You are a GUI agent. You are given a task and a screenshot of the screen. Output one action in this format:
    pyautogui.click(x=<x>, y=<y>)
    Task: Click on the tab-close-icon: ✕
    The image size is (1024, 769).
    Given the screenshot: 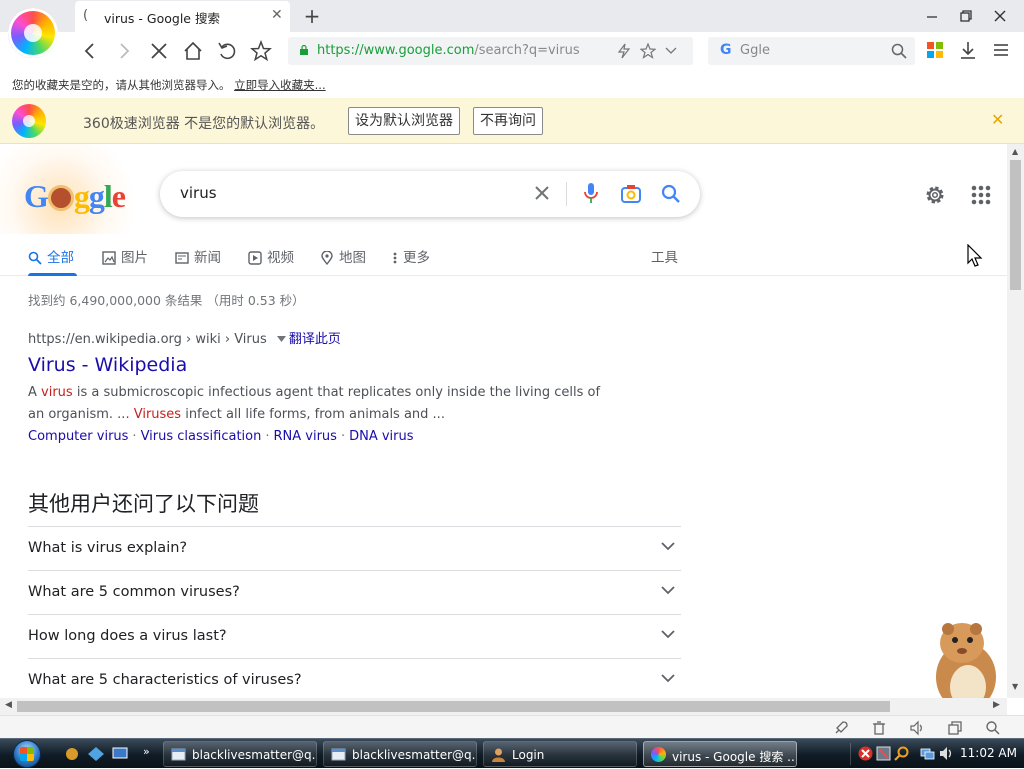 What is the action you would take?
    pyautogui.click(x=277, y=15)
    